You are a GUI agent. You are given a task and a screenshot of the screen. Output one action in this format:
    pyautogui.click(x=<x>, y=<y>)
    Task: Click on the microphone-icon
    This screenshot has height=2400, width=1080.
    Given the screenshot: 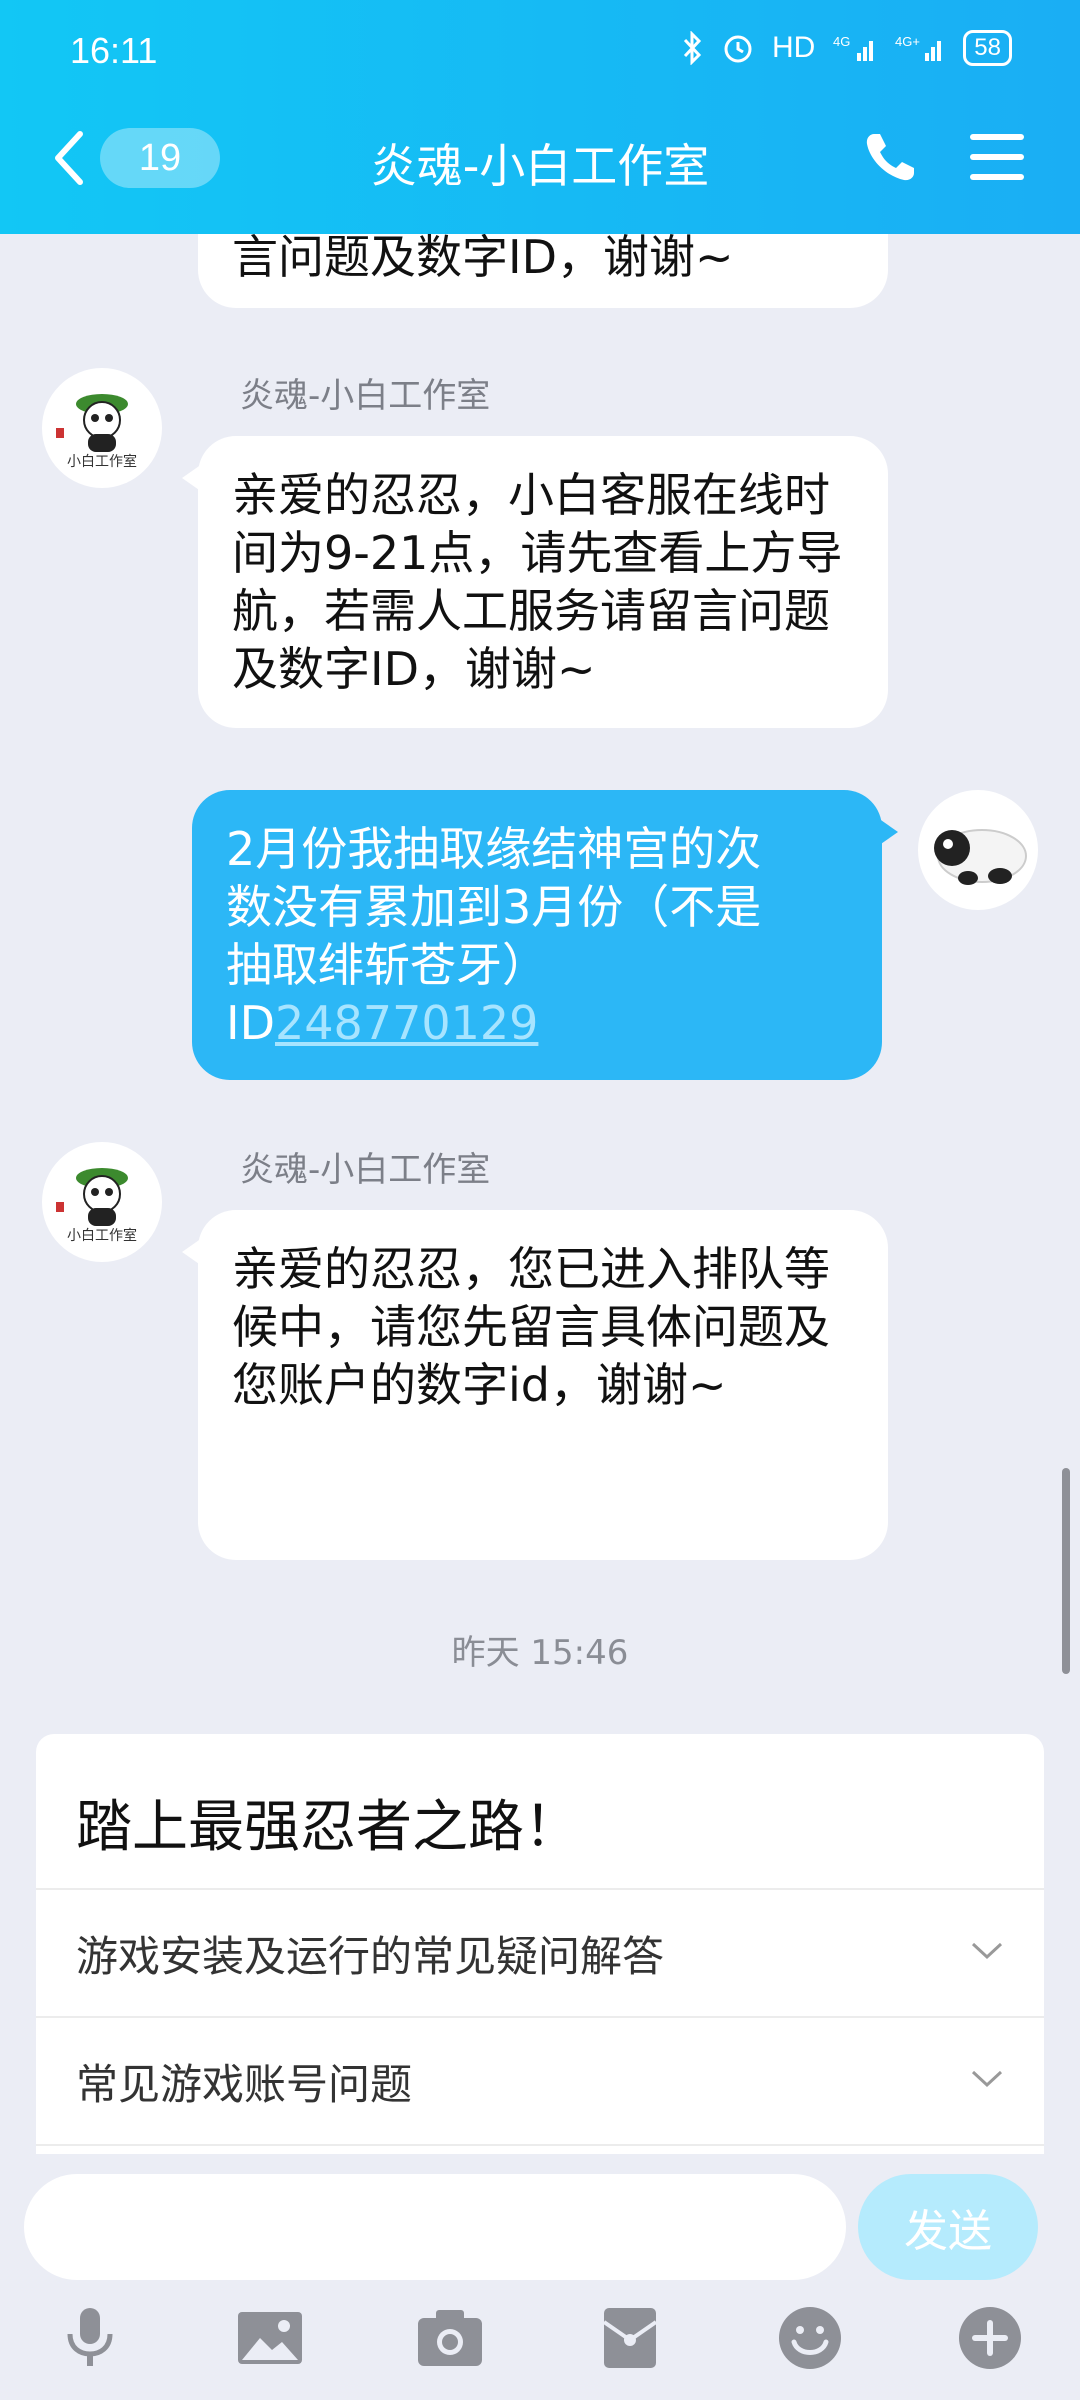 What is the action you would take?
    pyautogui.click(x=90, y=2338)
    